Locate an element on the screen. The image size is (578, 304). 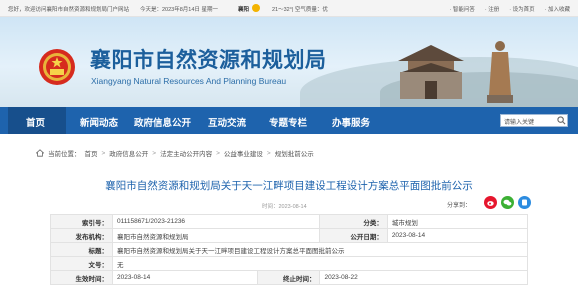
title-value: 襄阳市自然资源和规划局关于天一江畔项目建设工程设计方案总平面图批前公示 is located at coordinates (320, 249).